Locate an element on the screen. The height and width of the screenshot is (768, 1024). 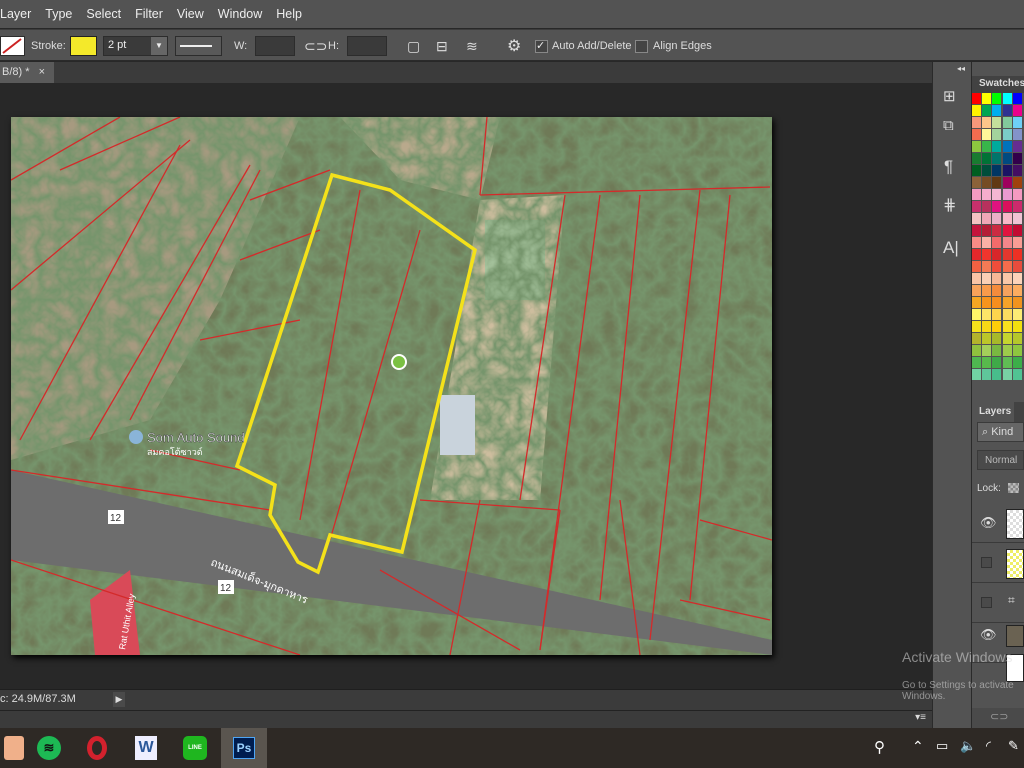
lock-transparency-icon is located at coordinates (1013, 488).